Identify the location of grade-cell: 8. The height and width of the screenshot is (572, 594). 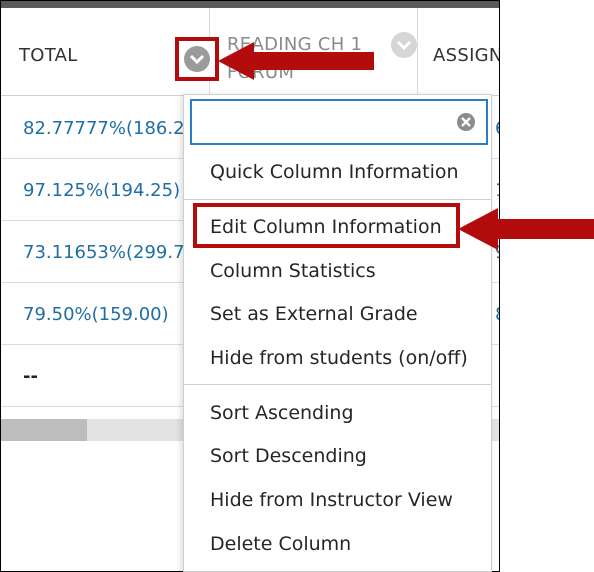
(497, 314).